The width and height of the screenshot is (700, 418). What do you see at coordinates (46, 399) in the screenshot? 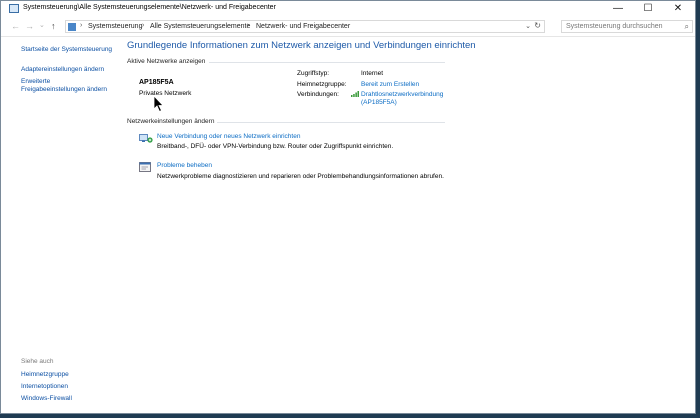
I see `see-also-firewall: Windows-Firewall` at bounding box center [46, 399].